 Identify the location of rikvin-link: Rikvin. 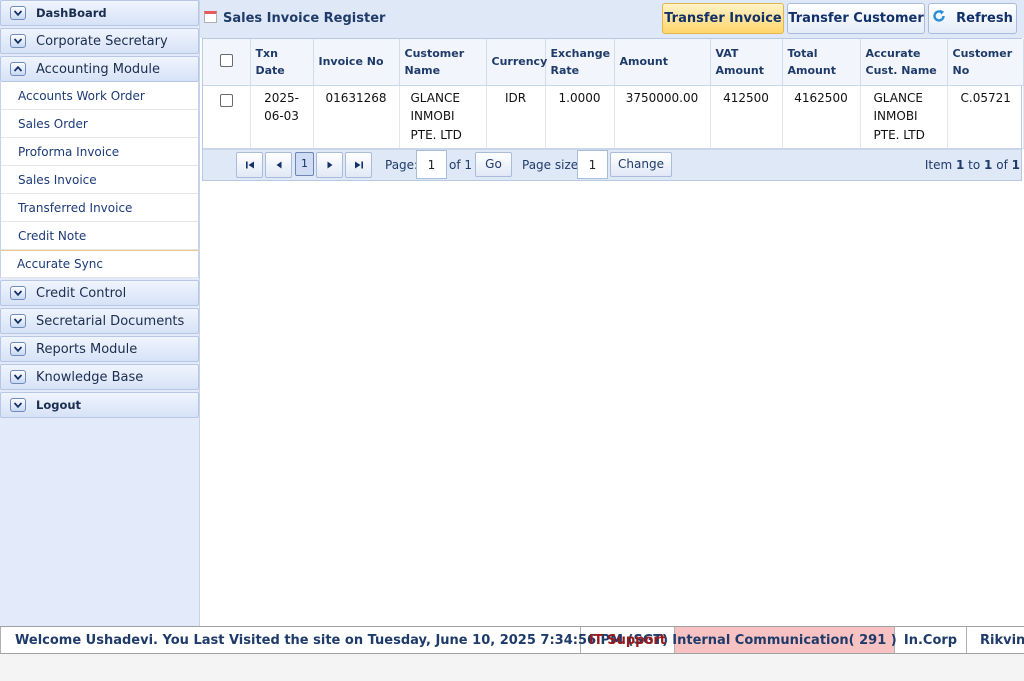
(995, 640).